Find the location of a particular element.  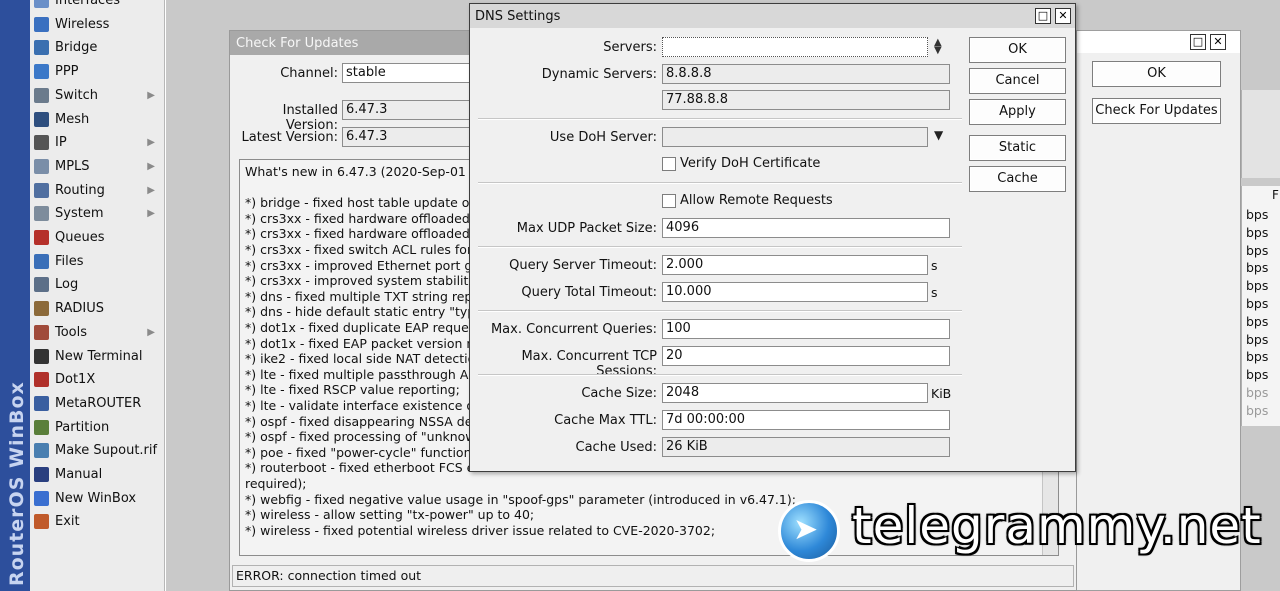

mpls-icon is located at coordinates (41, 166).